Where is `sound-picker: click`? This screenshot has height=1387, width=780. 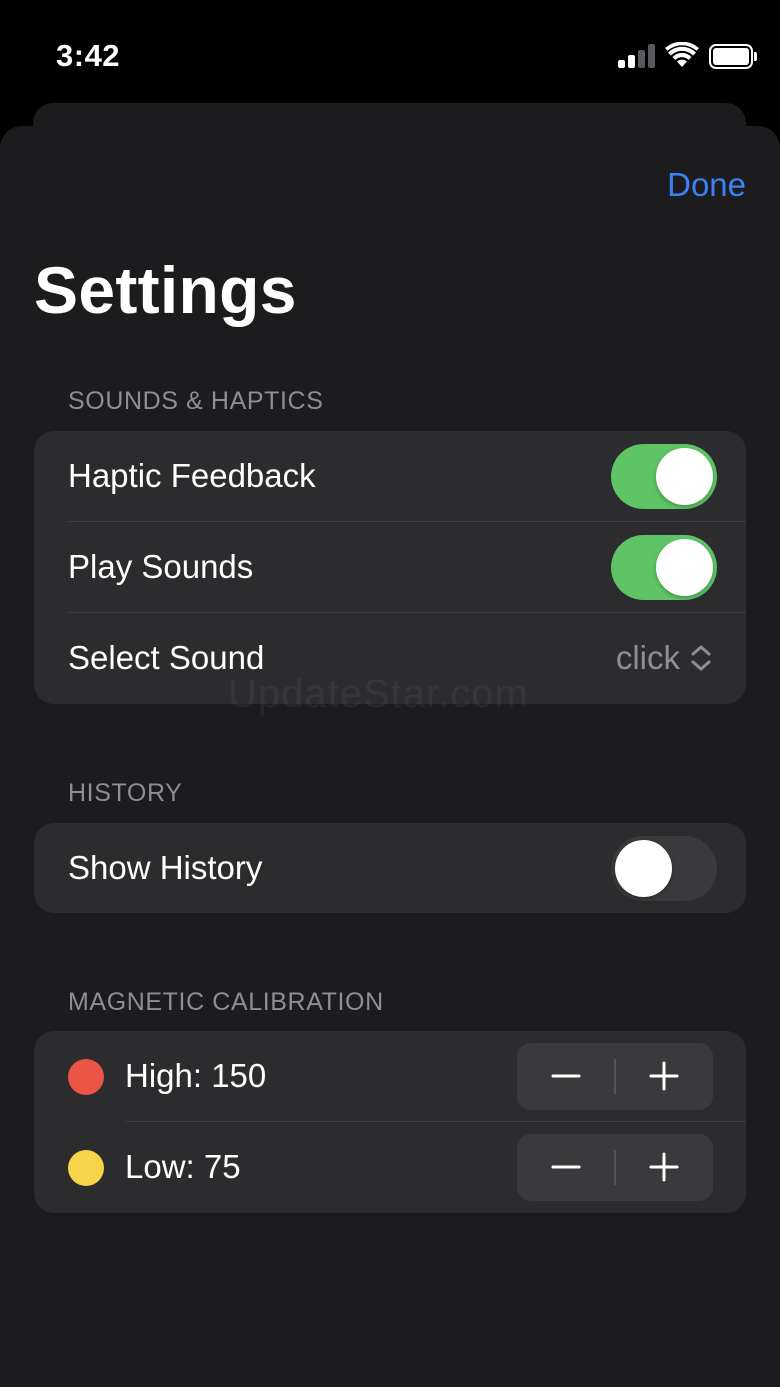 sound-picker: click is located at coordinates (664, 658).